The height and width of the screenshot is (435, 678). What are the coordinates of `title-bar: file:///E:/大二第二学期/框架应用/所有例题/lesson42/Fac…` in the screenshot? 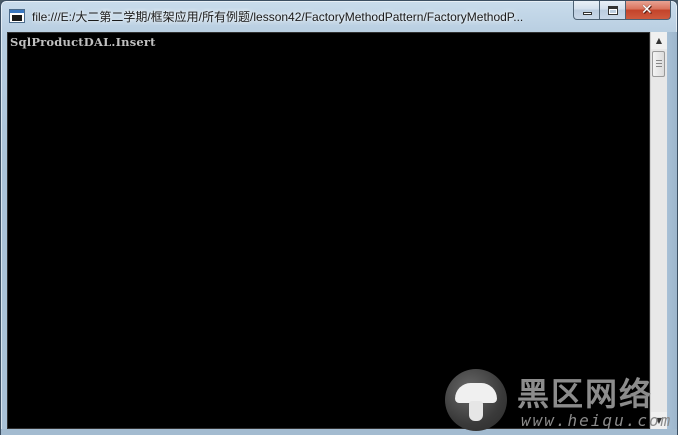 It's located at (339, 16).